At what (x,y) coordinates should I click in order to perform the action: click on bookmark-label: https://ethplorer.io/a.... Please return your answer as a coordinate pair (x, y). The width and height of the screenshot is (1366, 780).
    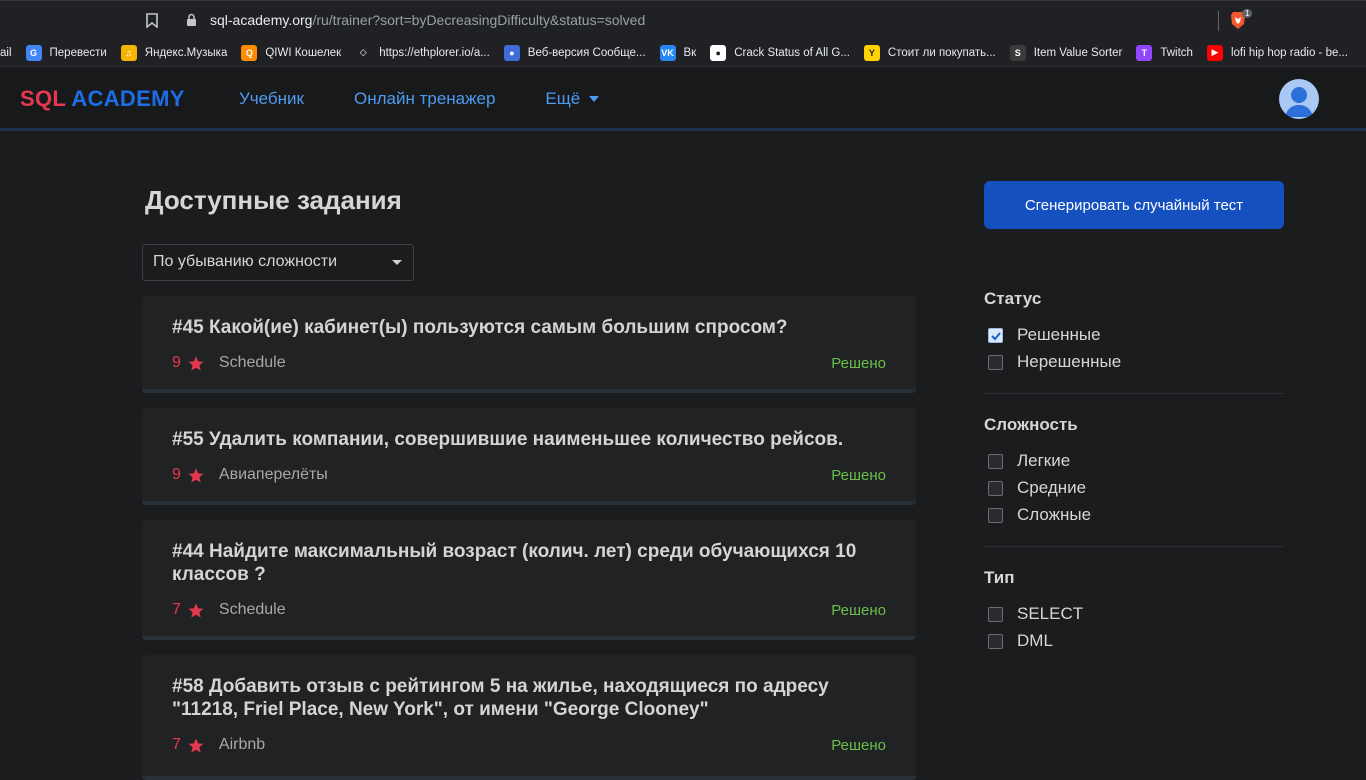
    Looking at the image, I should click on (434, 52).